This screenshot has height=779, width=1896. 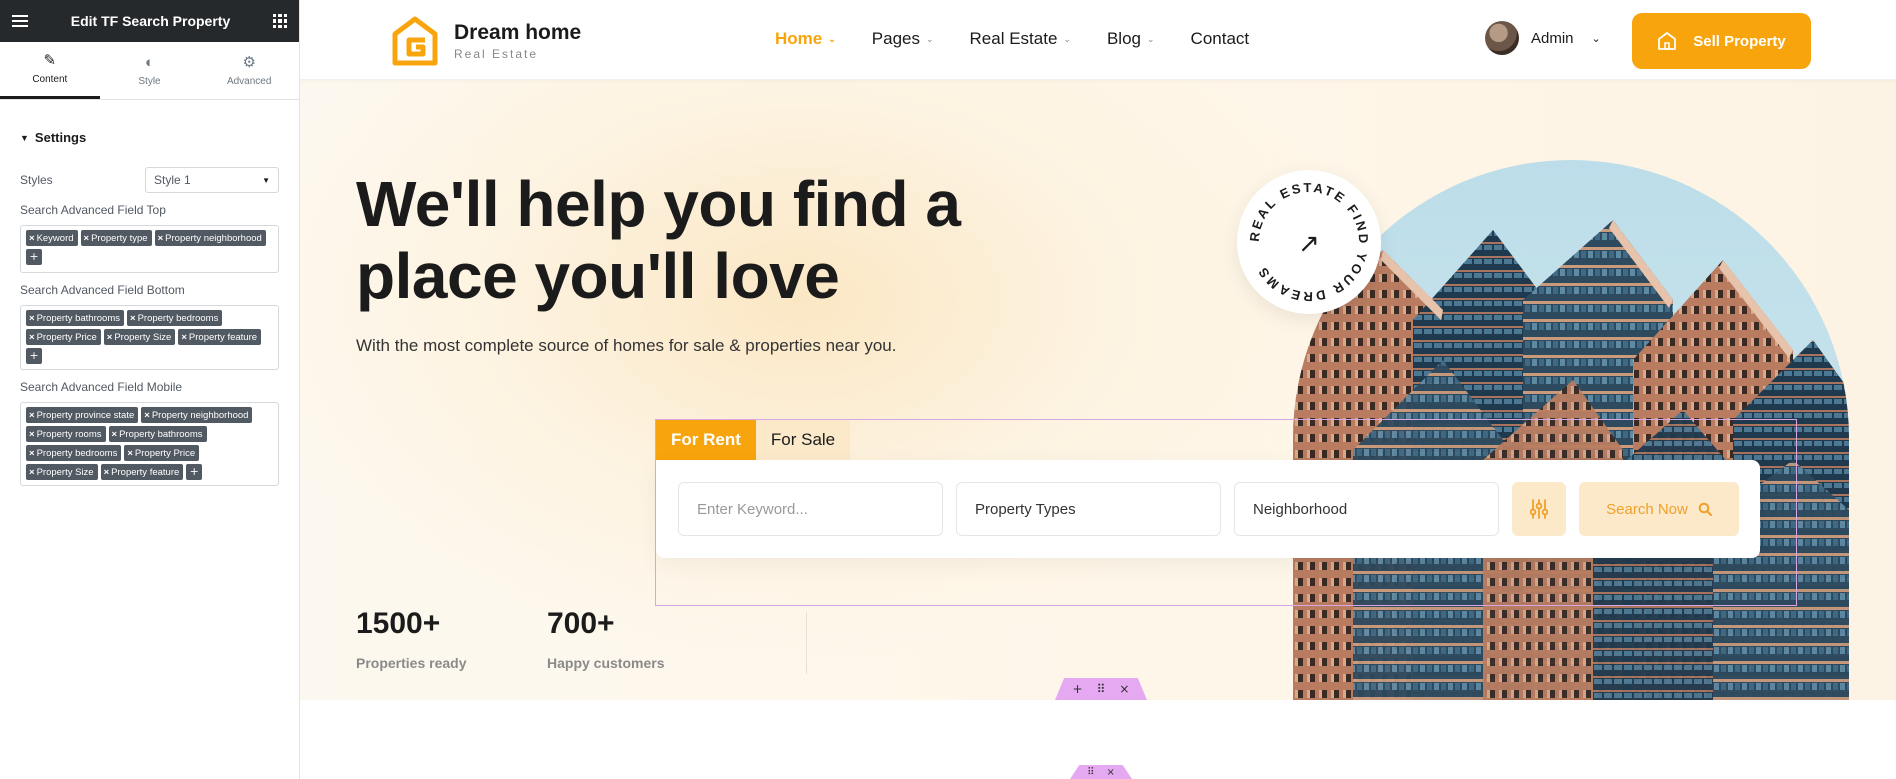 I want to click on admin-menu: Admin ⌄, so click(x=1543, y=38).